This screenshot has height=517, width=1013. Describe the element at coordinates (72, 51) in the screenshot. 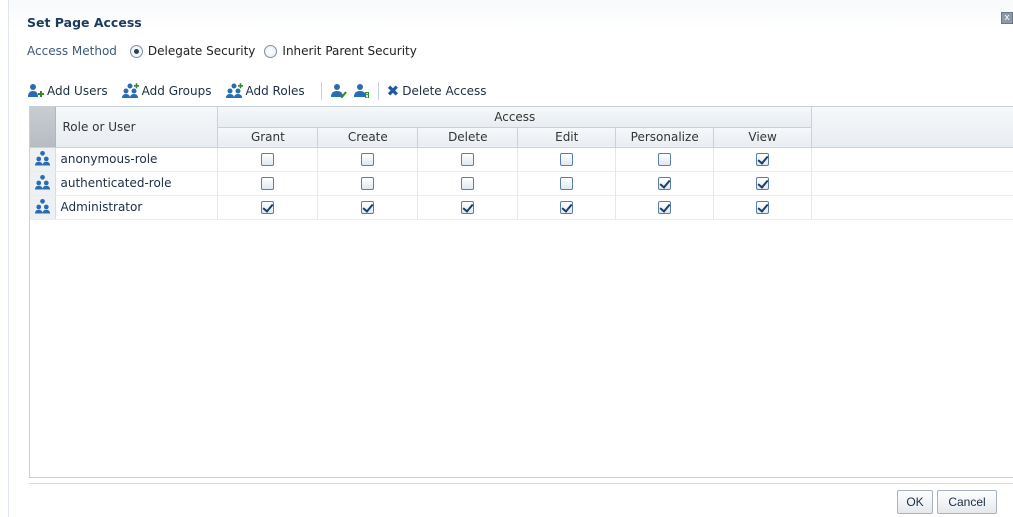

I see `access-method-label: Access Method` at that location.